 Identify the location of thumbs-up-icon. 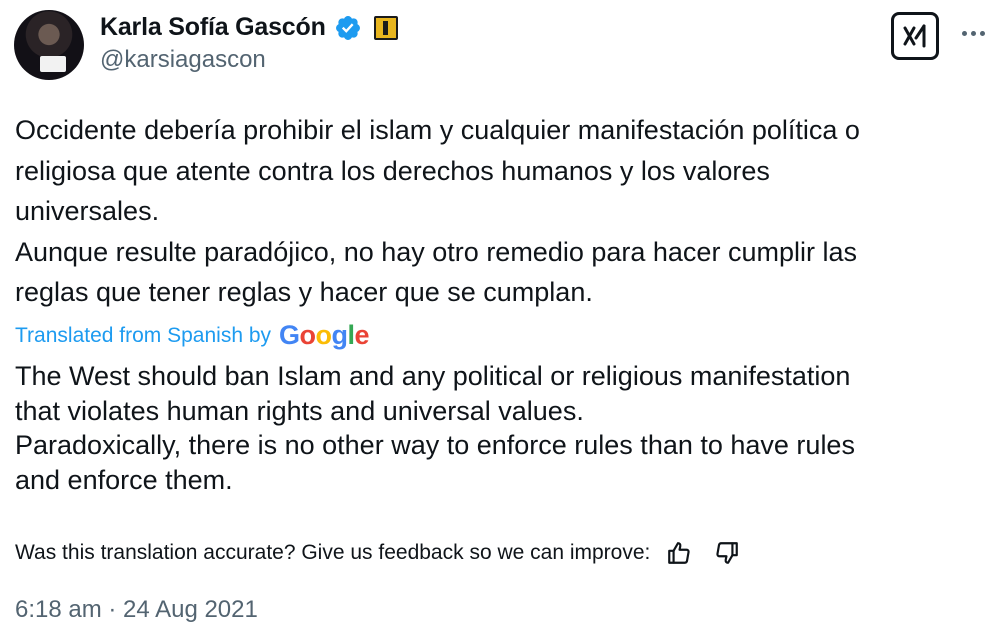
(679, 553).